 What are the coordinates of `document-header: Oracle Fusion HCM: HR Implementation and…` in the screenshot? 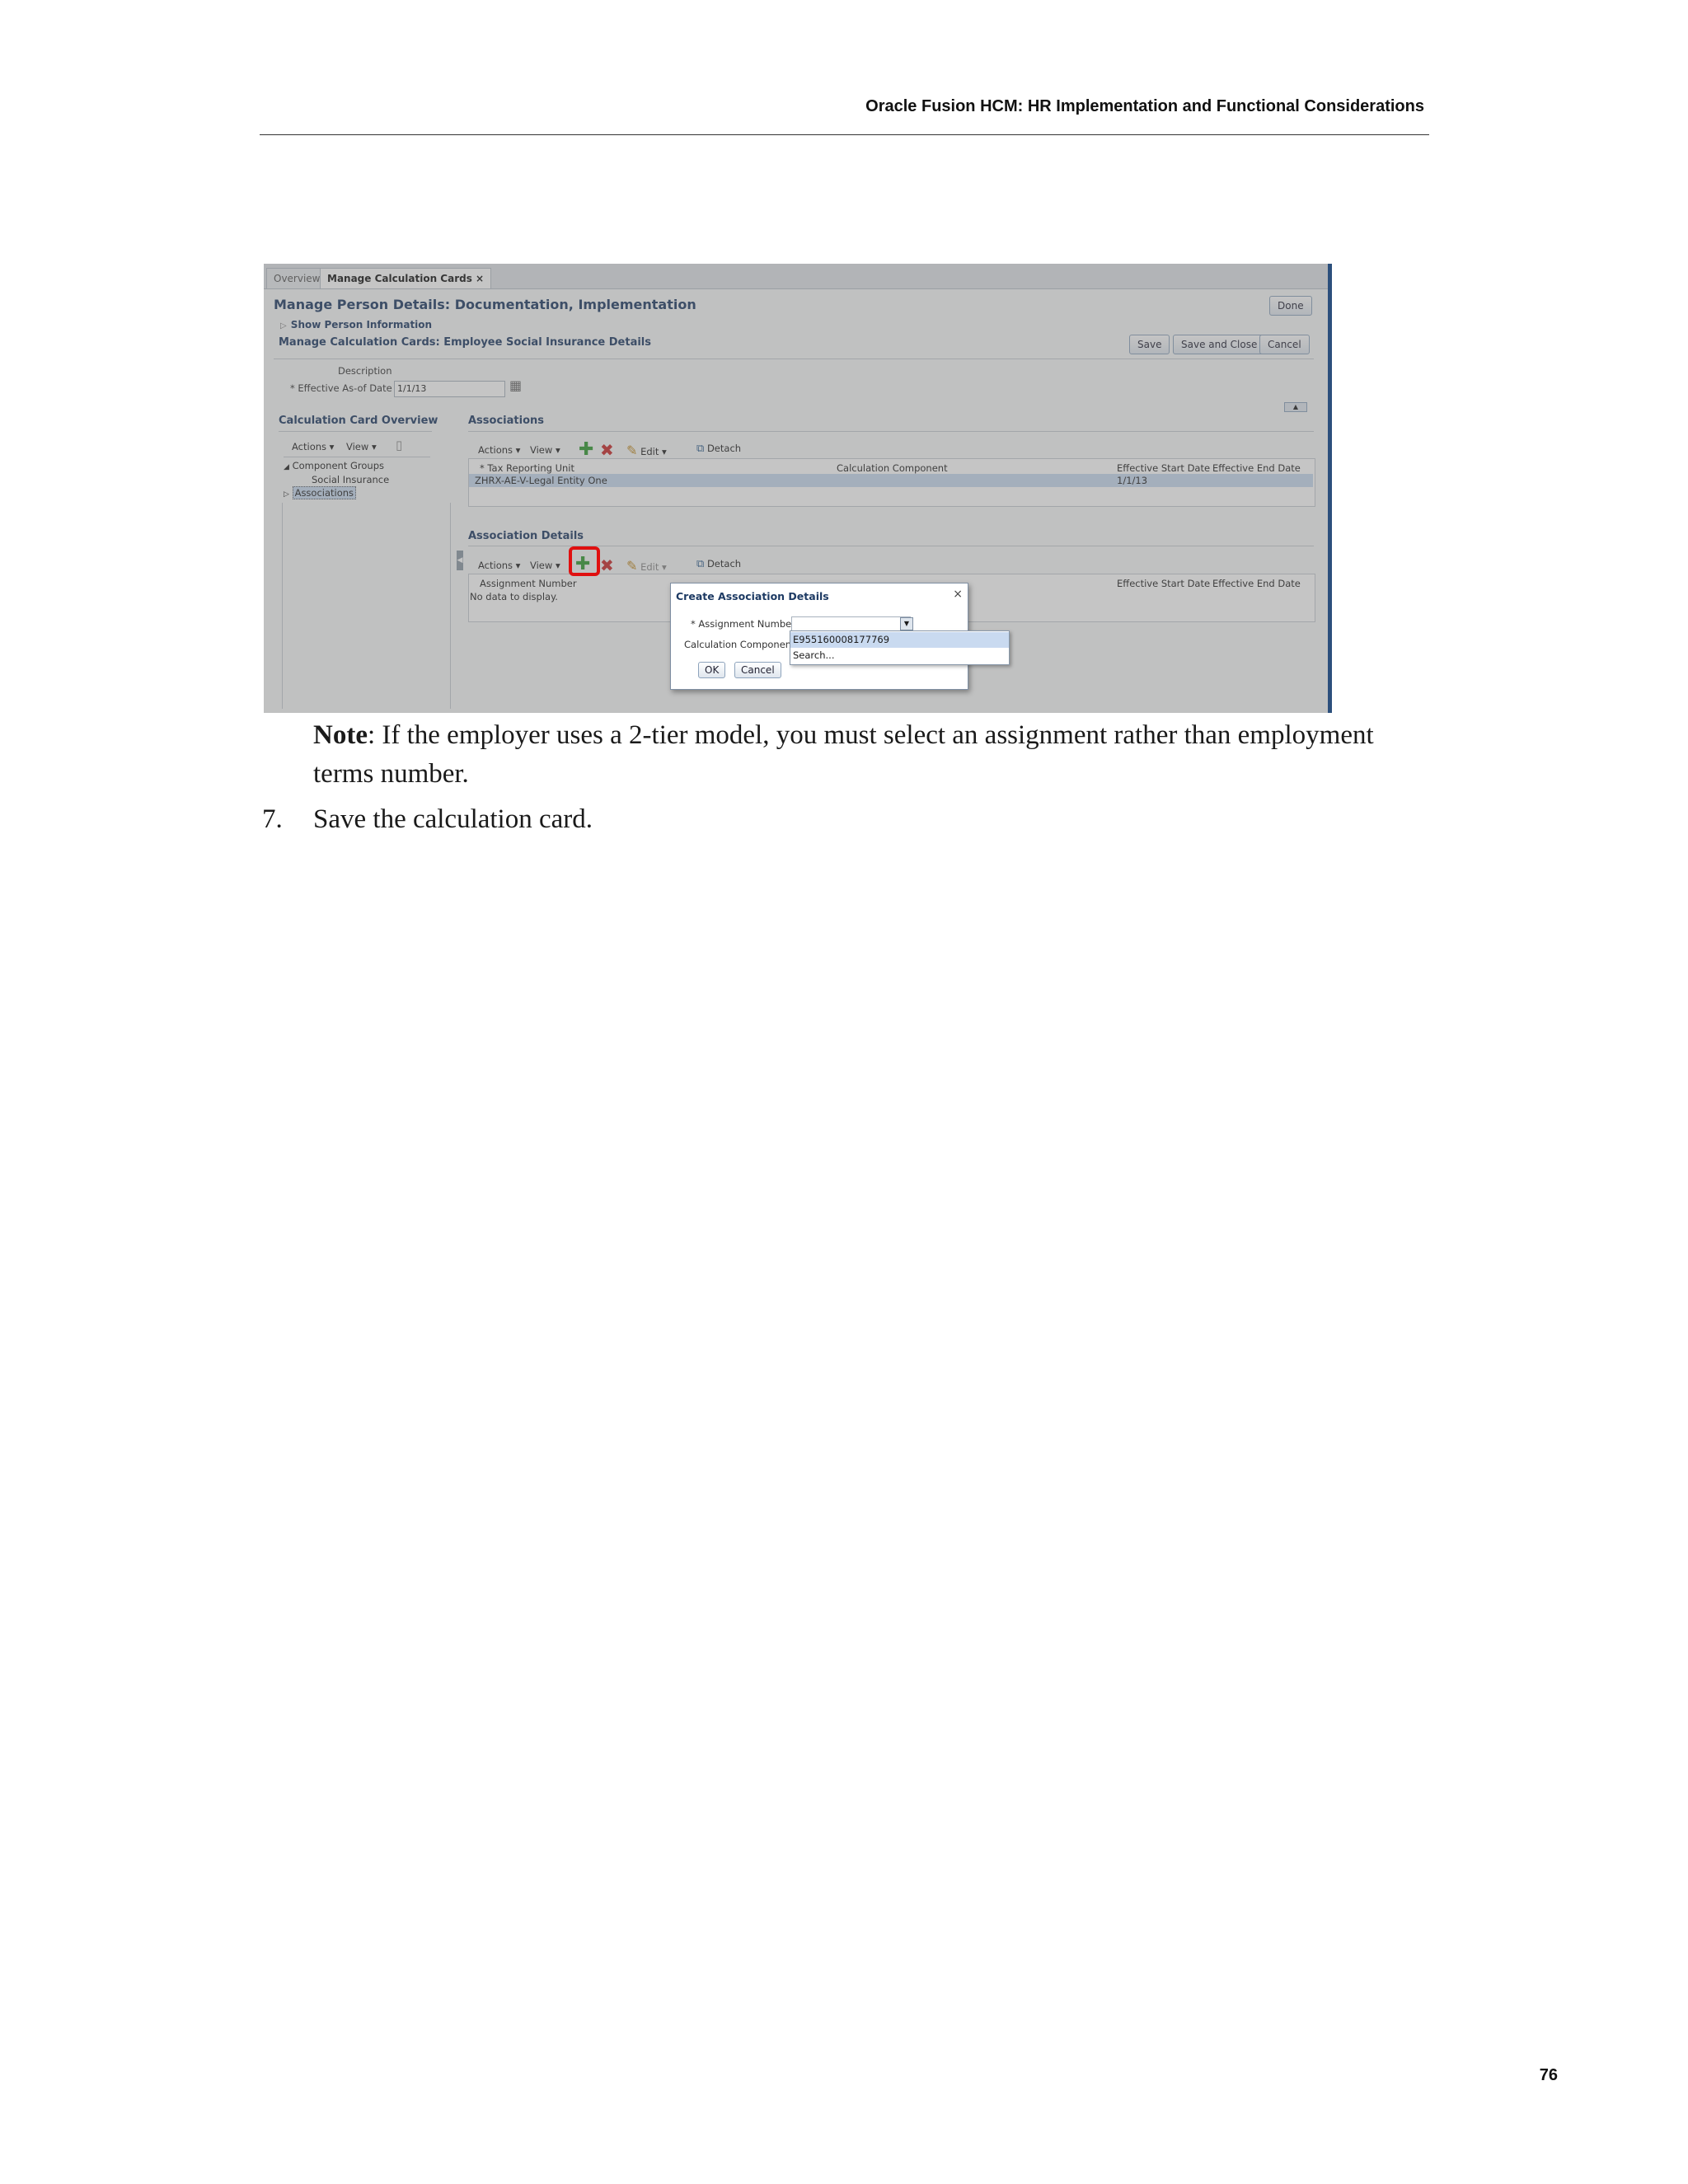 It's located at (1144, 106).